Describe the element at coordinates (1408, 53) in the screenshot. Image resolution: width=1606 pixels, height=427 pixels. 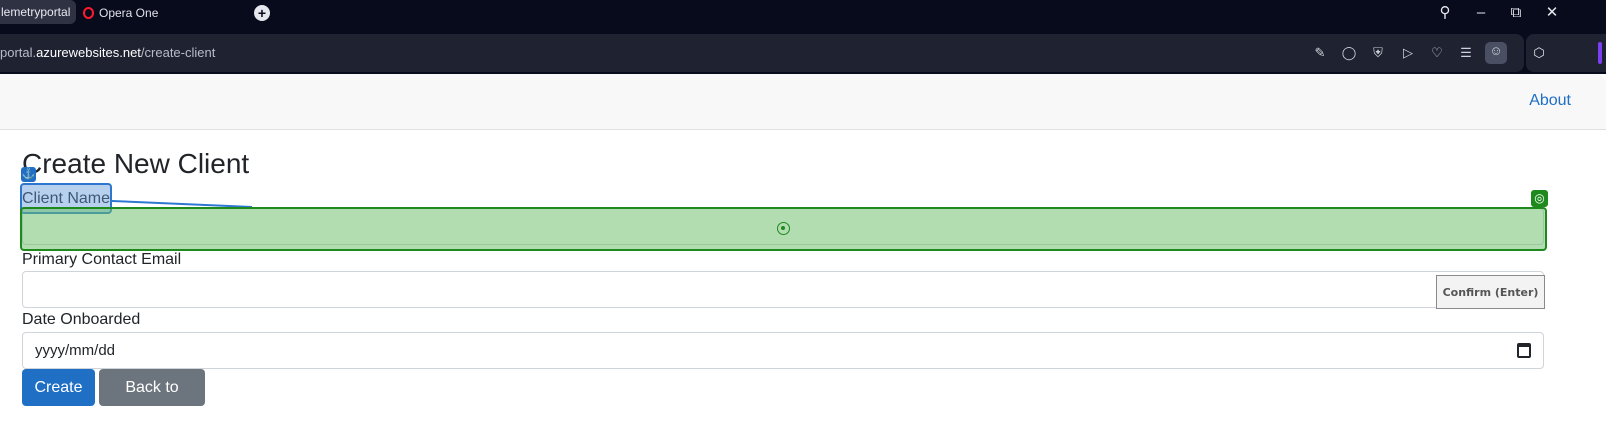
I see `send-icon: ▷` at that location.